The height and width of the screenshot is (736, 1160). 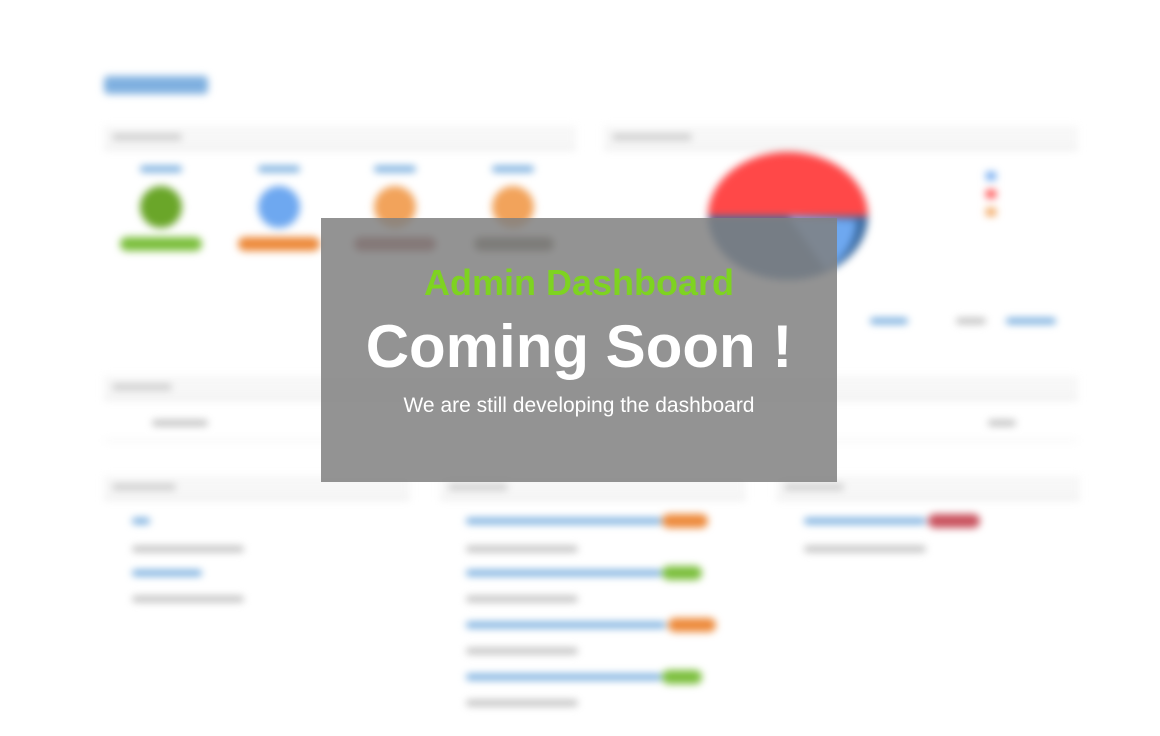 What do you see at coordinates (579, 282) in the screenshot?
I see `overlay-title: Admin Dashboard` at bounding box center [579, 282].